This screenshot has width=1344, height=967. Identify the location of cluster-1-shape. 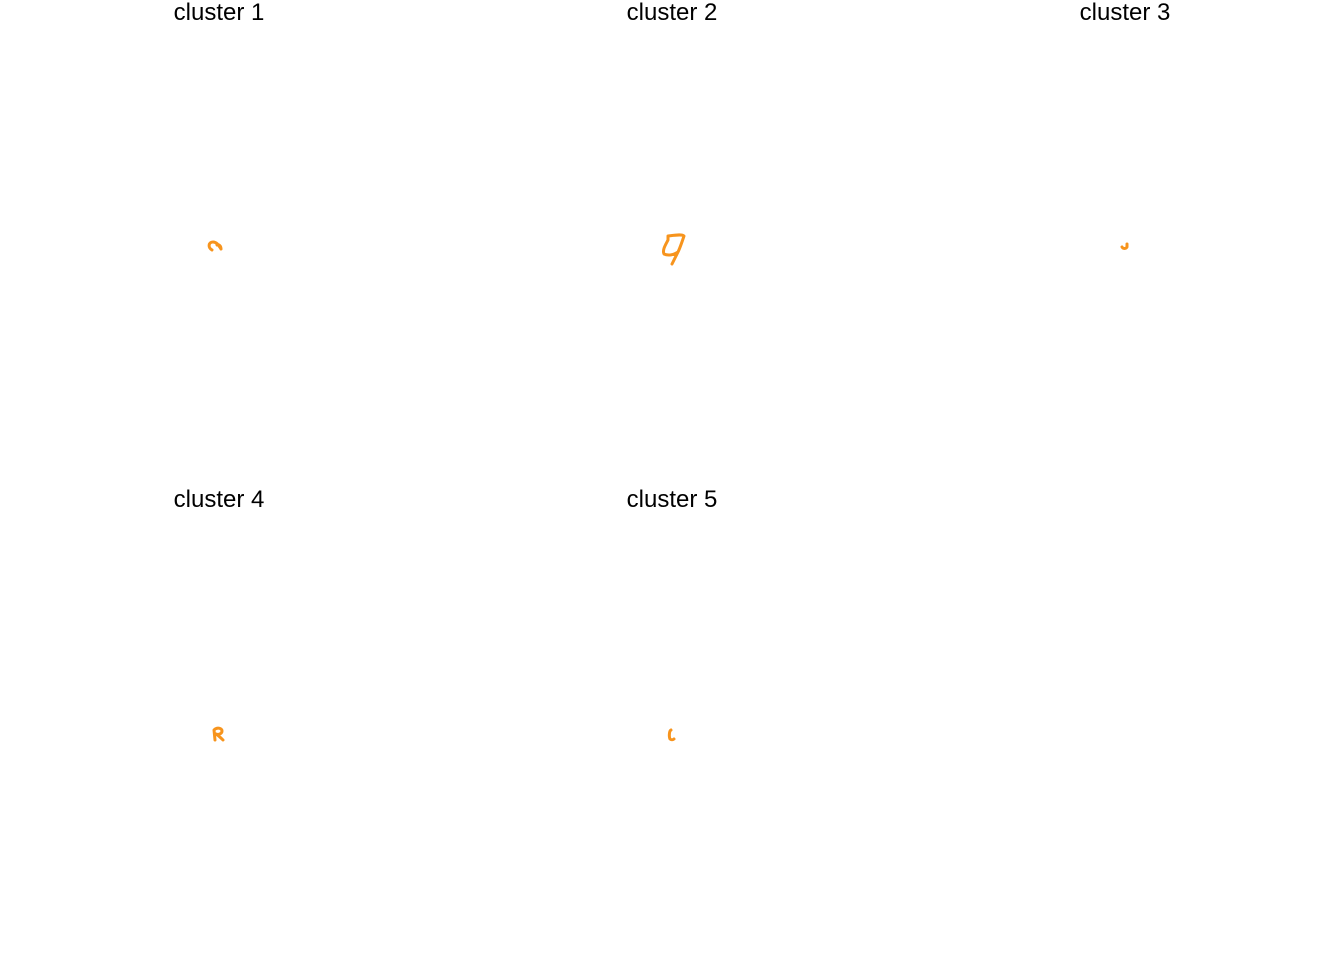
(215, 246).